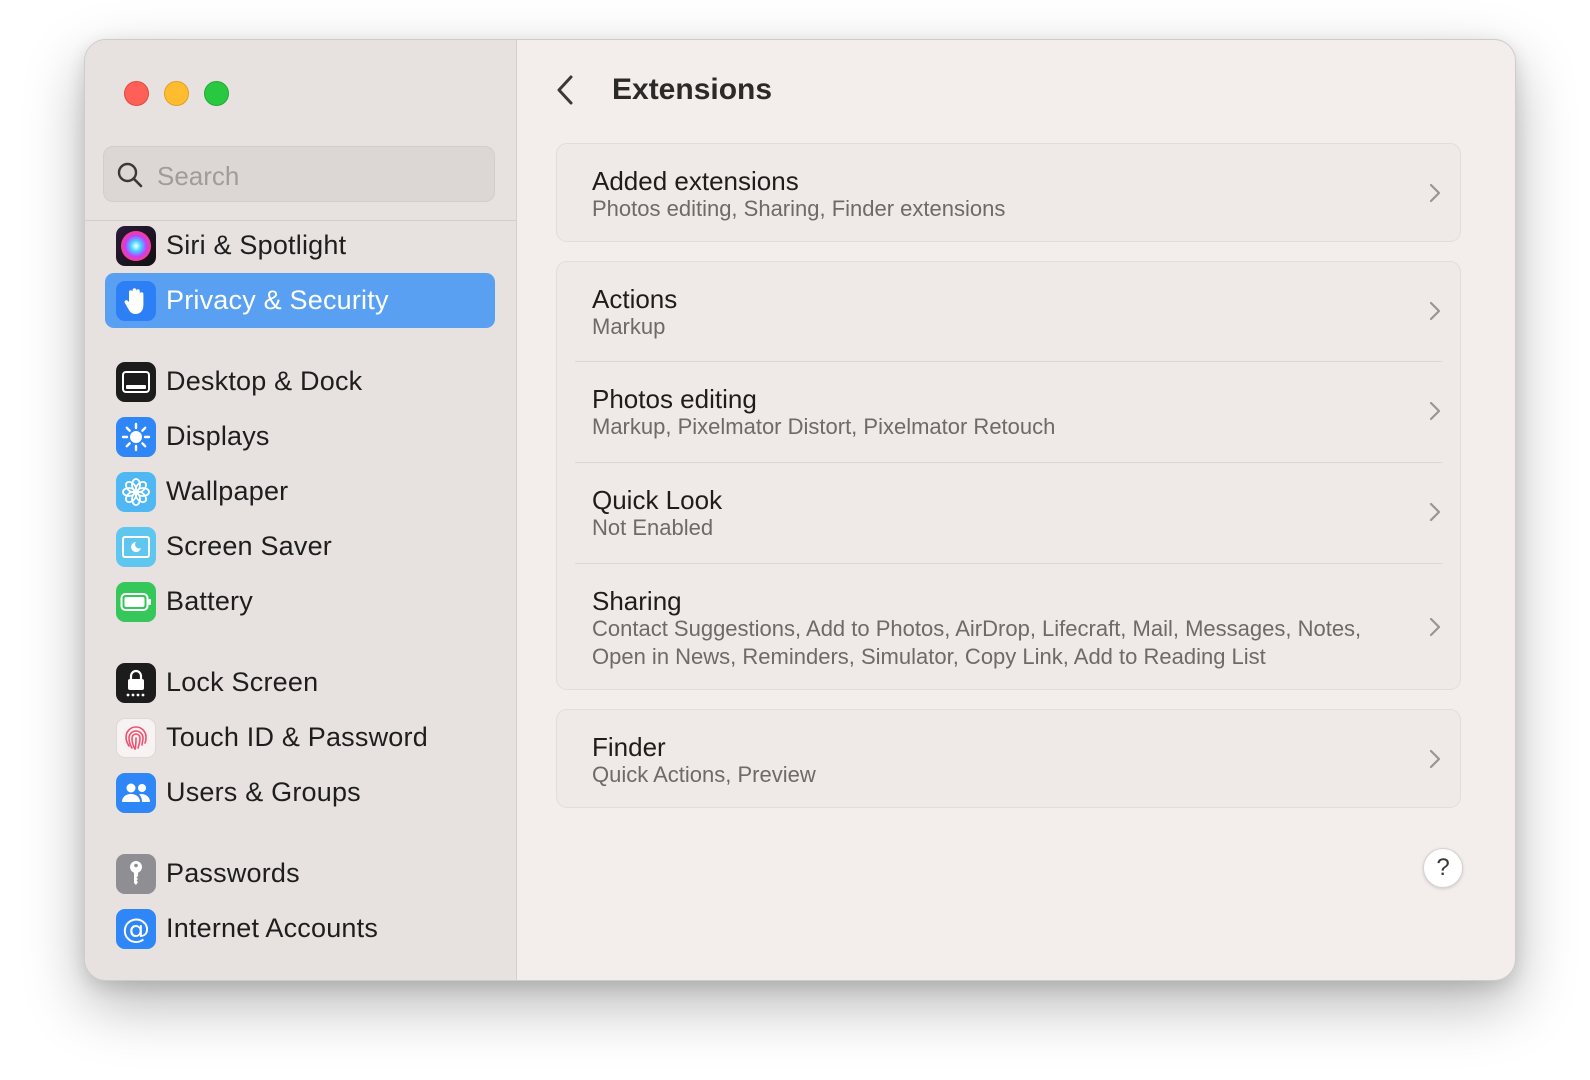 Image resolution: width=1590 pixels, height=1080 pixels. Describe the element at coordinates (297, 737) in the screenshot. I see `sidebar-item-label: Touch ID & Password` at that location.